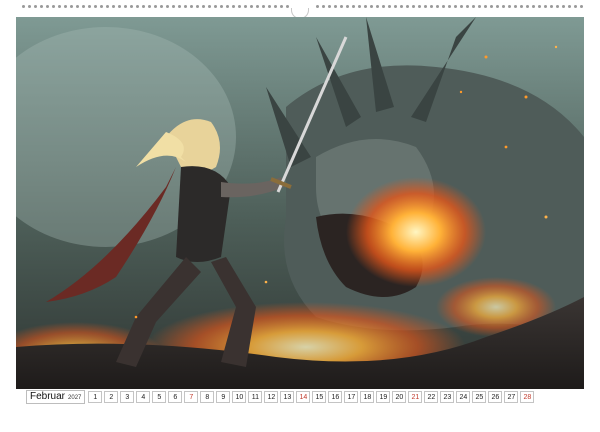 The image size is (600, 432). Describe the element at coordinates (319, 397) in the screenshot. I see `day-cell: 15` at that location.